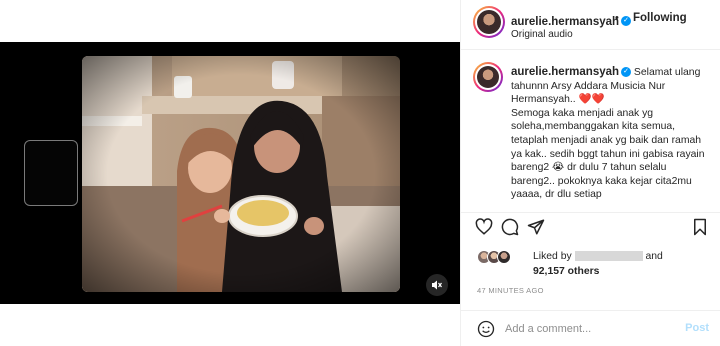 The image size is (720, 346). Describe the element at coordinates (590, 230) in the screenshot. I see `action-bar` at that location.